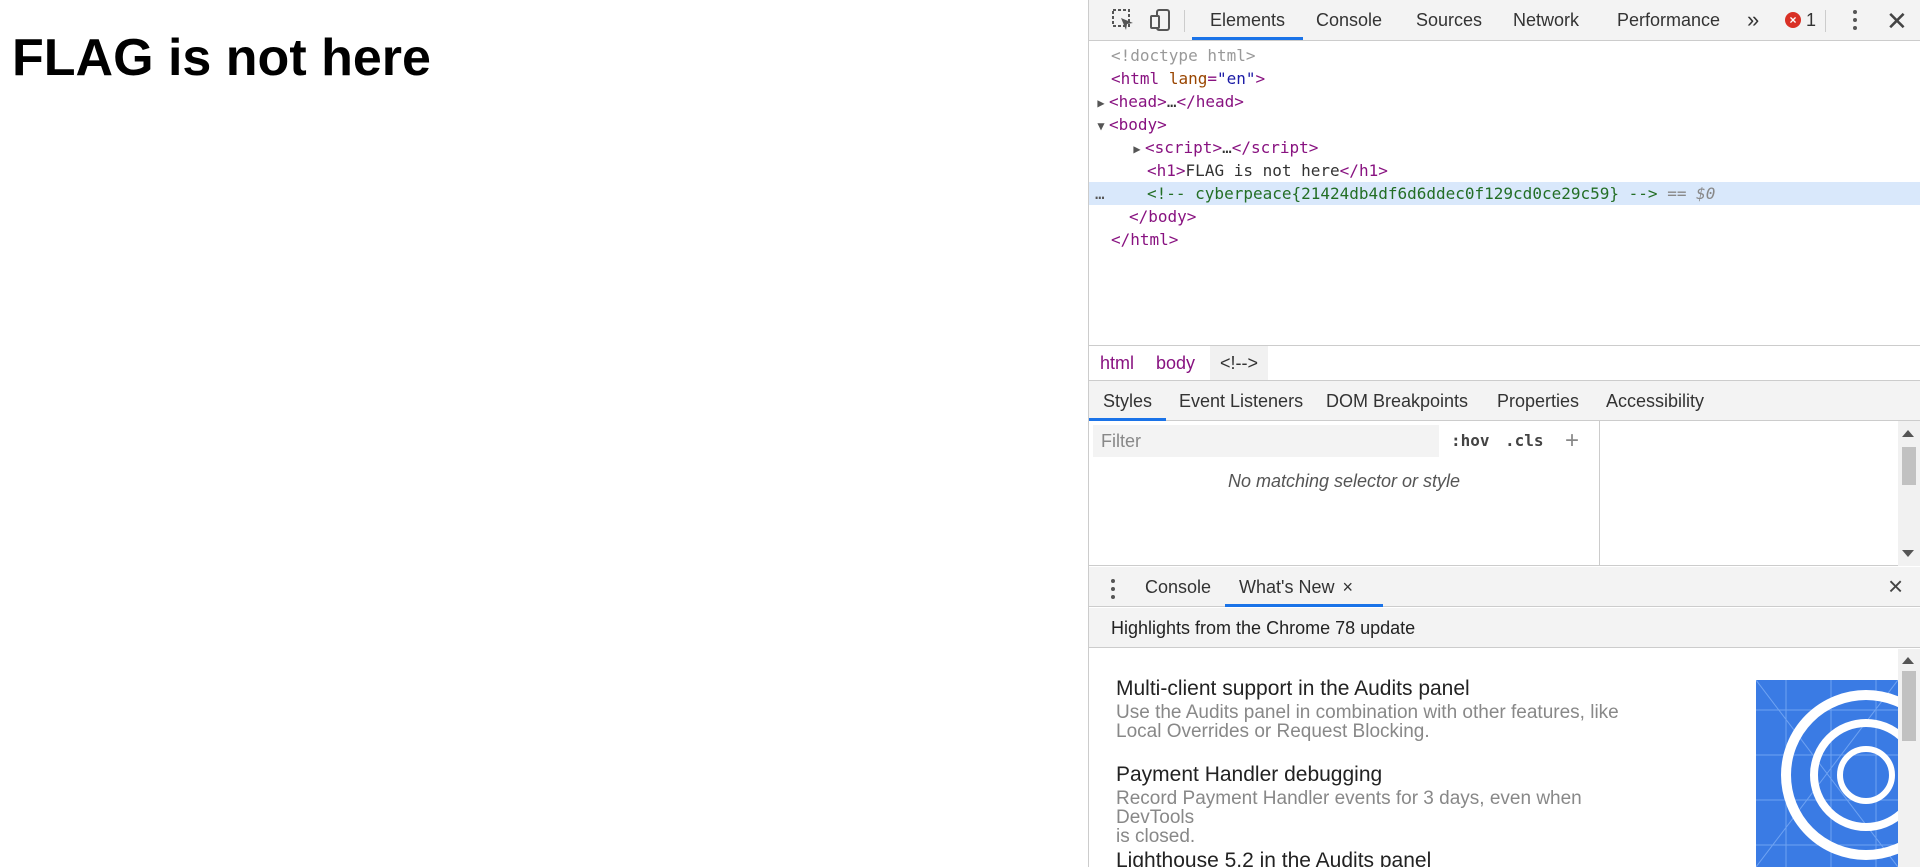 The image size is (1920, 867). What do you see at coordinates (1504, 101) in the screenshot?
I see `dom-head-line: ▶ <head>…</head>` at bounding box center [1504, 101].